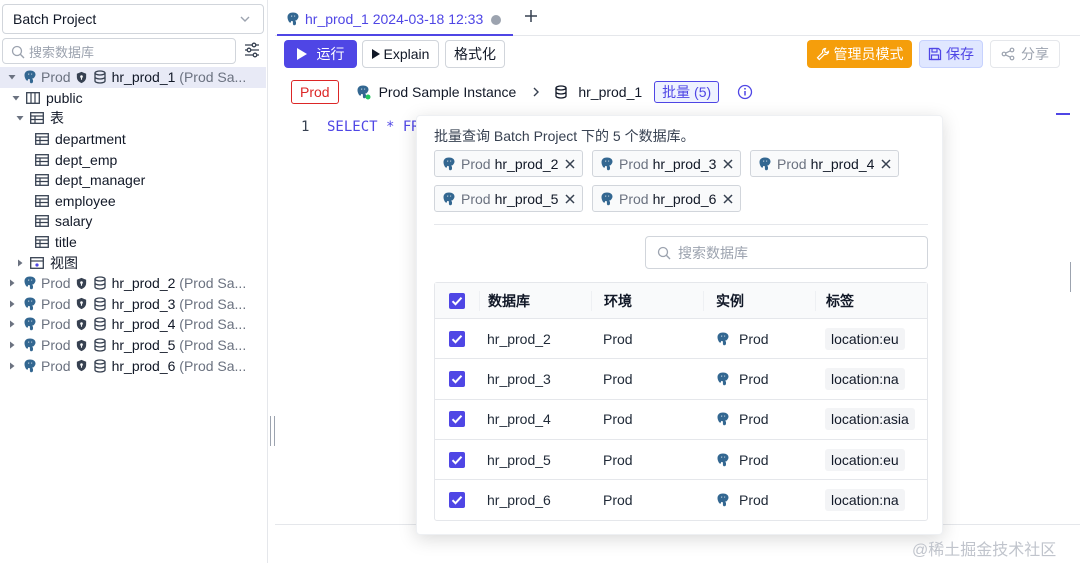 The height and width of the screenshot is (563, 1080). What do you see at coordinates (598, 92) in the screenshot?
I see `database-crumb: hr_prod_1` at bounding box center [598, 92].